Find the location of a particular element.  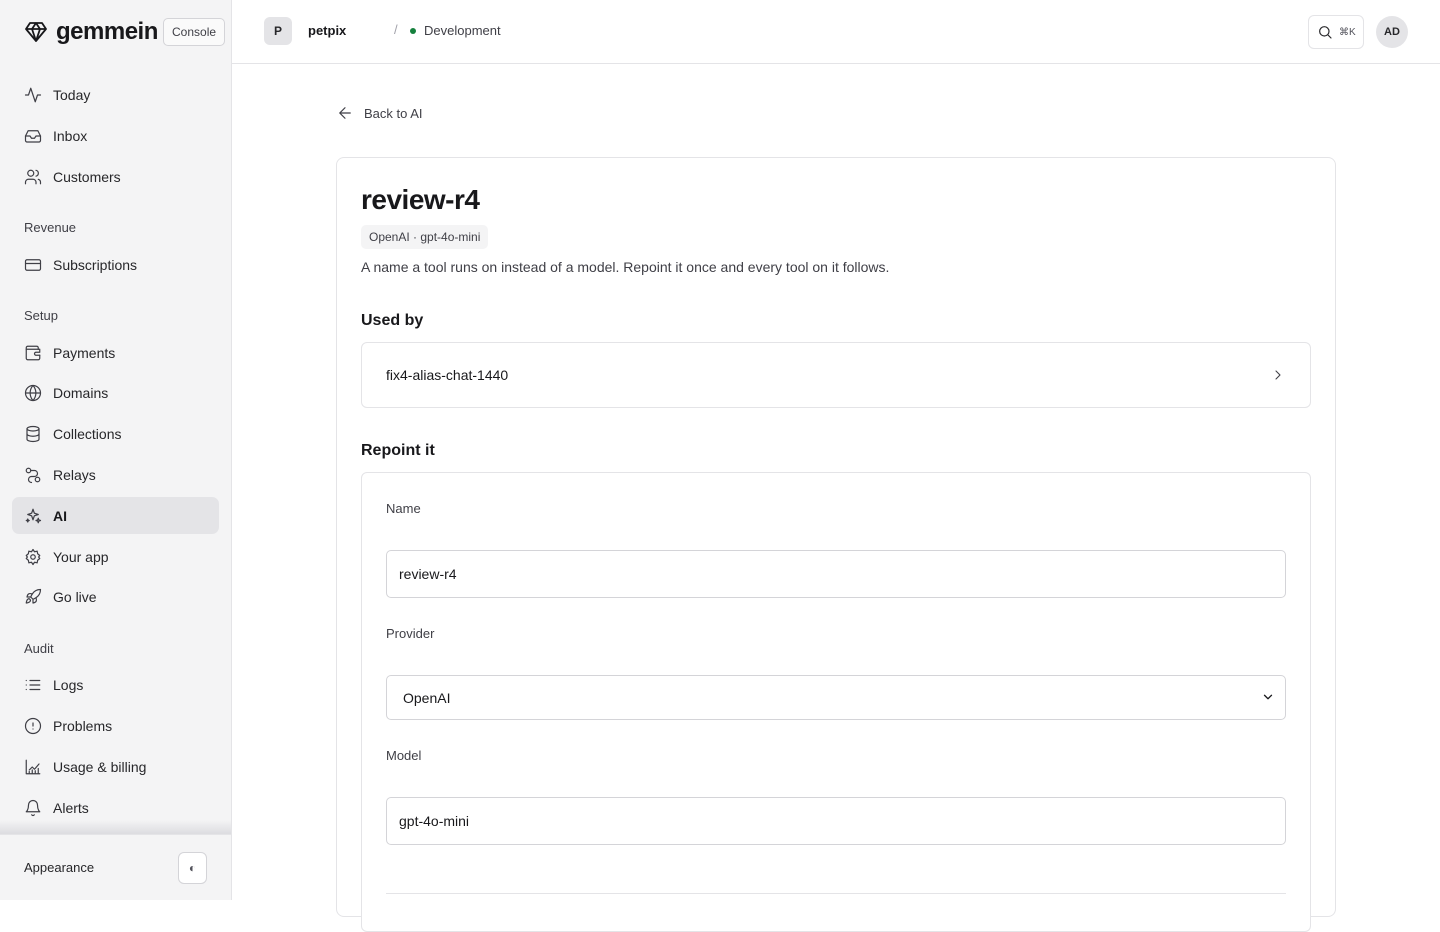

sidebar-item-ai: AI is located at coordinates (115, 515).